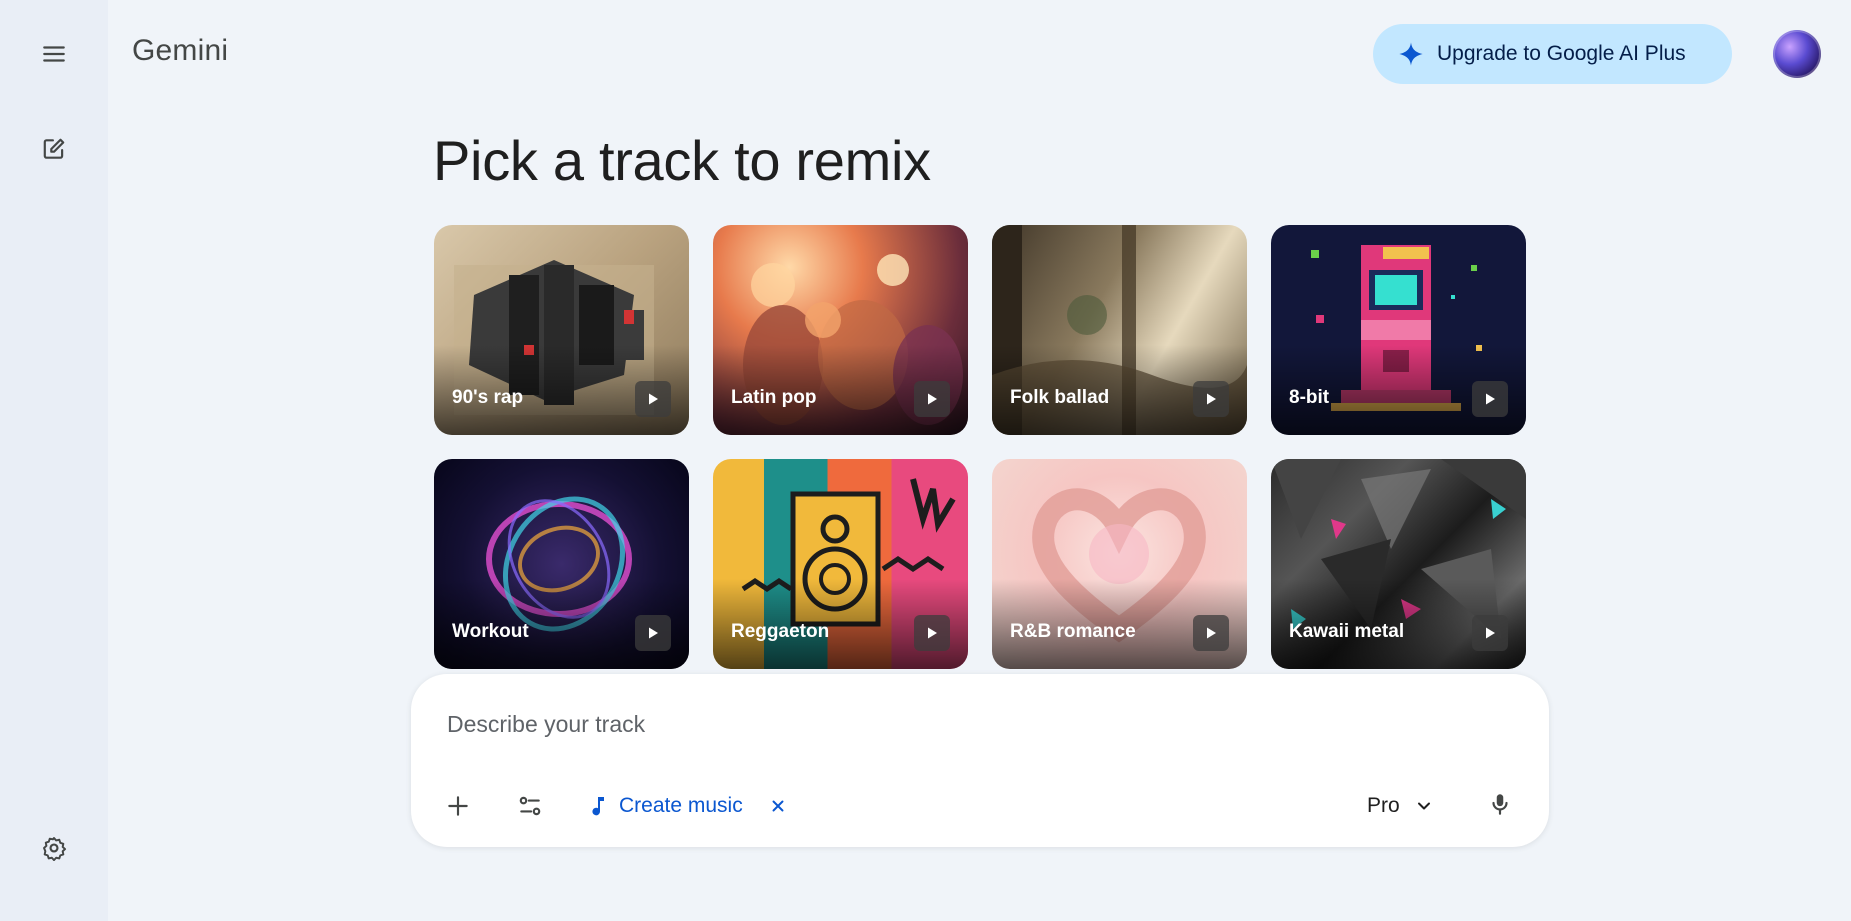 The image size is (1851, 921). I want to click on track-card-kawaii-metal: Kawaii metal, so click(1398, 564).